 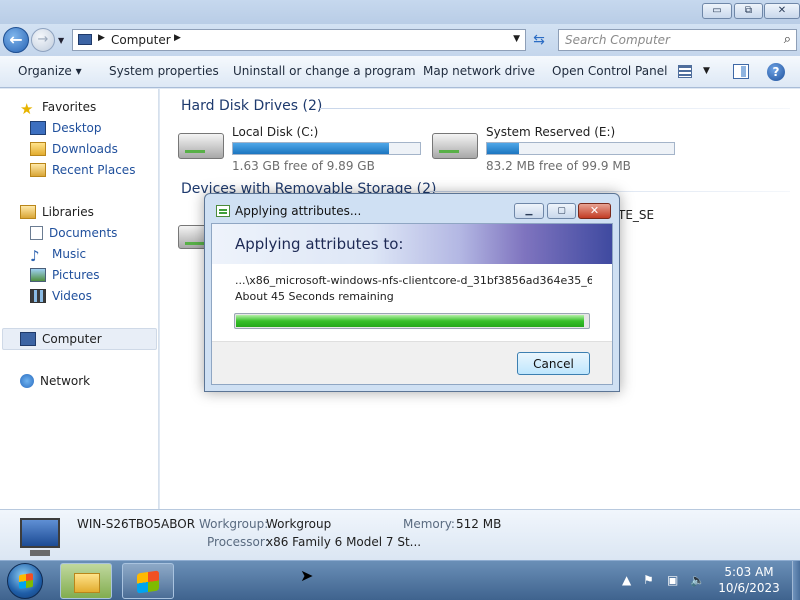 What do you see at coordinates (429, 524) in the screenshot?
I see `memory-label: Memory:` at bounding box center [429, 524].